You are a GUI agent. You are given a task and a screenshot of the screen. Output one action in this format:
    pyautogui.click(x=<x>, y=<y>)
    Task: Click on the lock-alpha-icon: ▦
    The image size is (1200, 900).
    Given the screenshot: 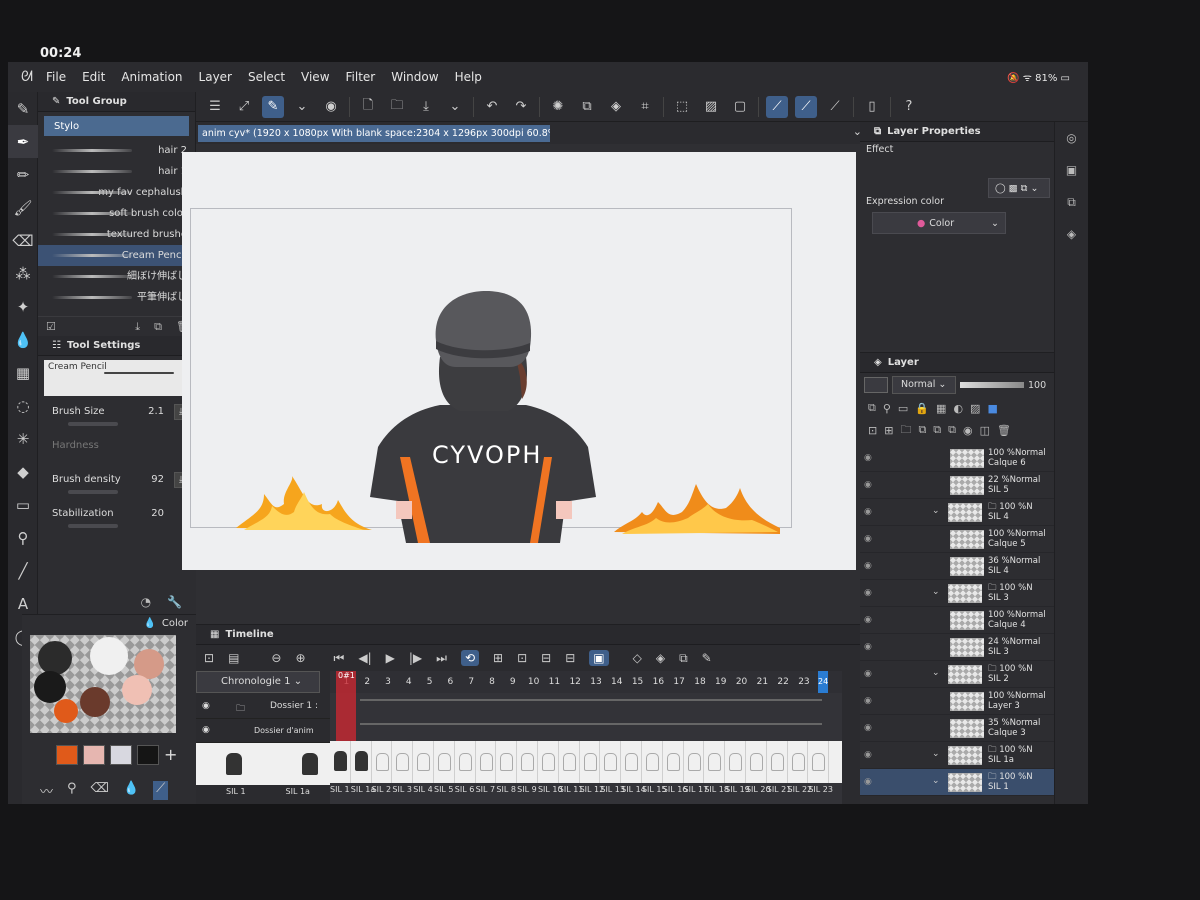 What is the action you would take?
    pyautogui.click(x=941, y=408)
    